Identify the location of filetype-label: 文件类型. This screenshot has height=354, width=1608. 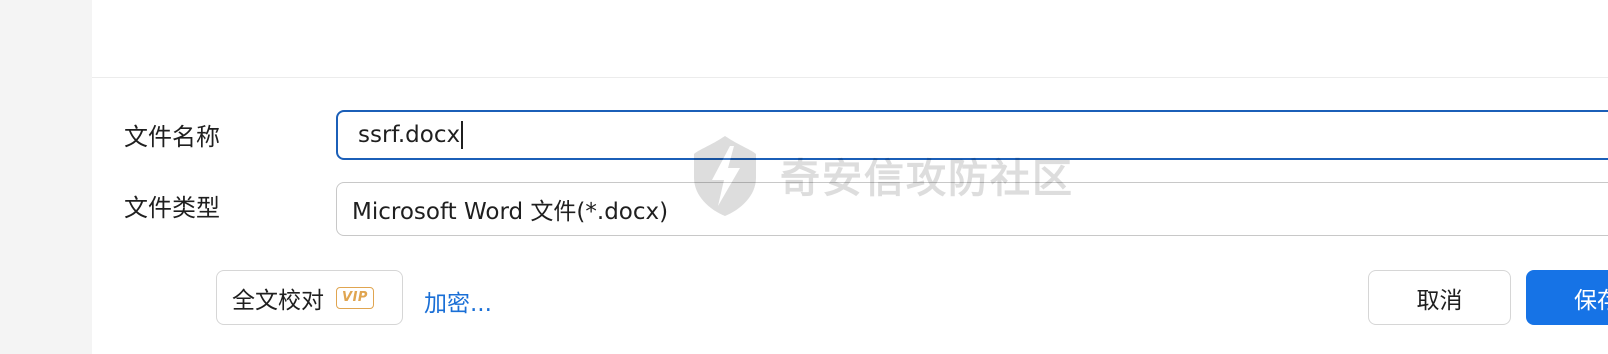
(172, 208).